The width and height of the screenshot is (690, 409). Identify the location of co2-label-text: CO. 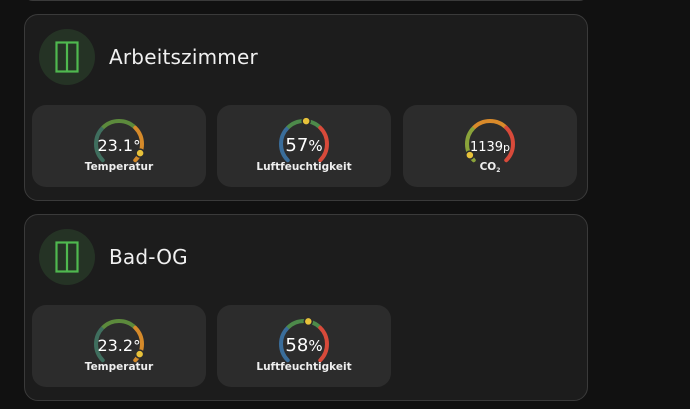
(488, 167).